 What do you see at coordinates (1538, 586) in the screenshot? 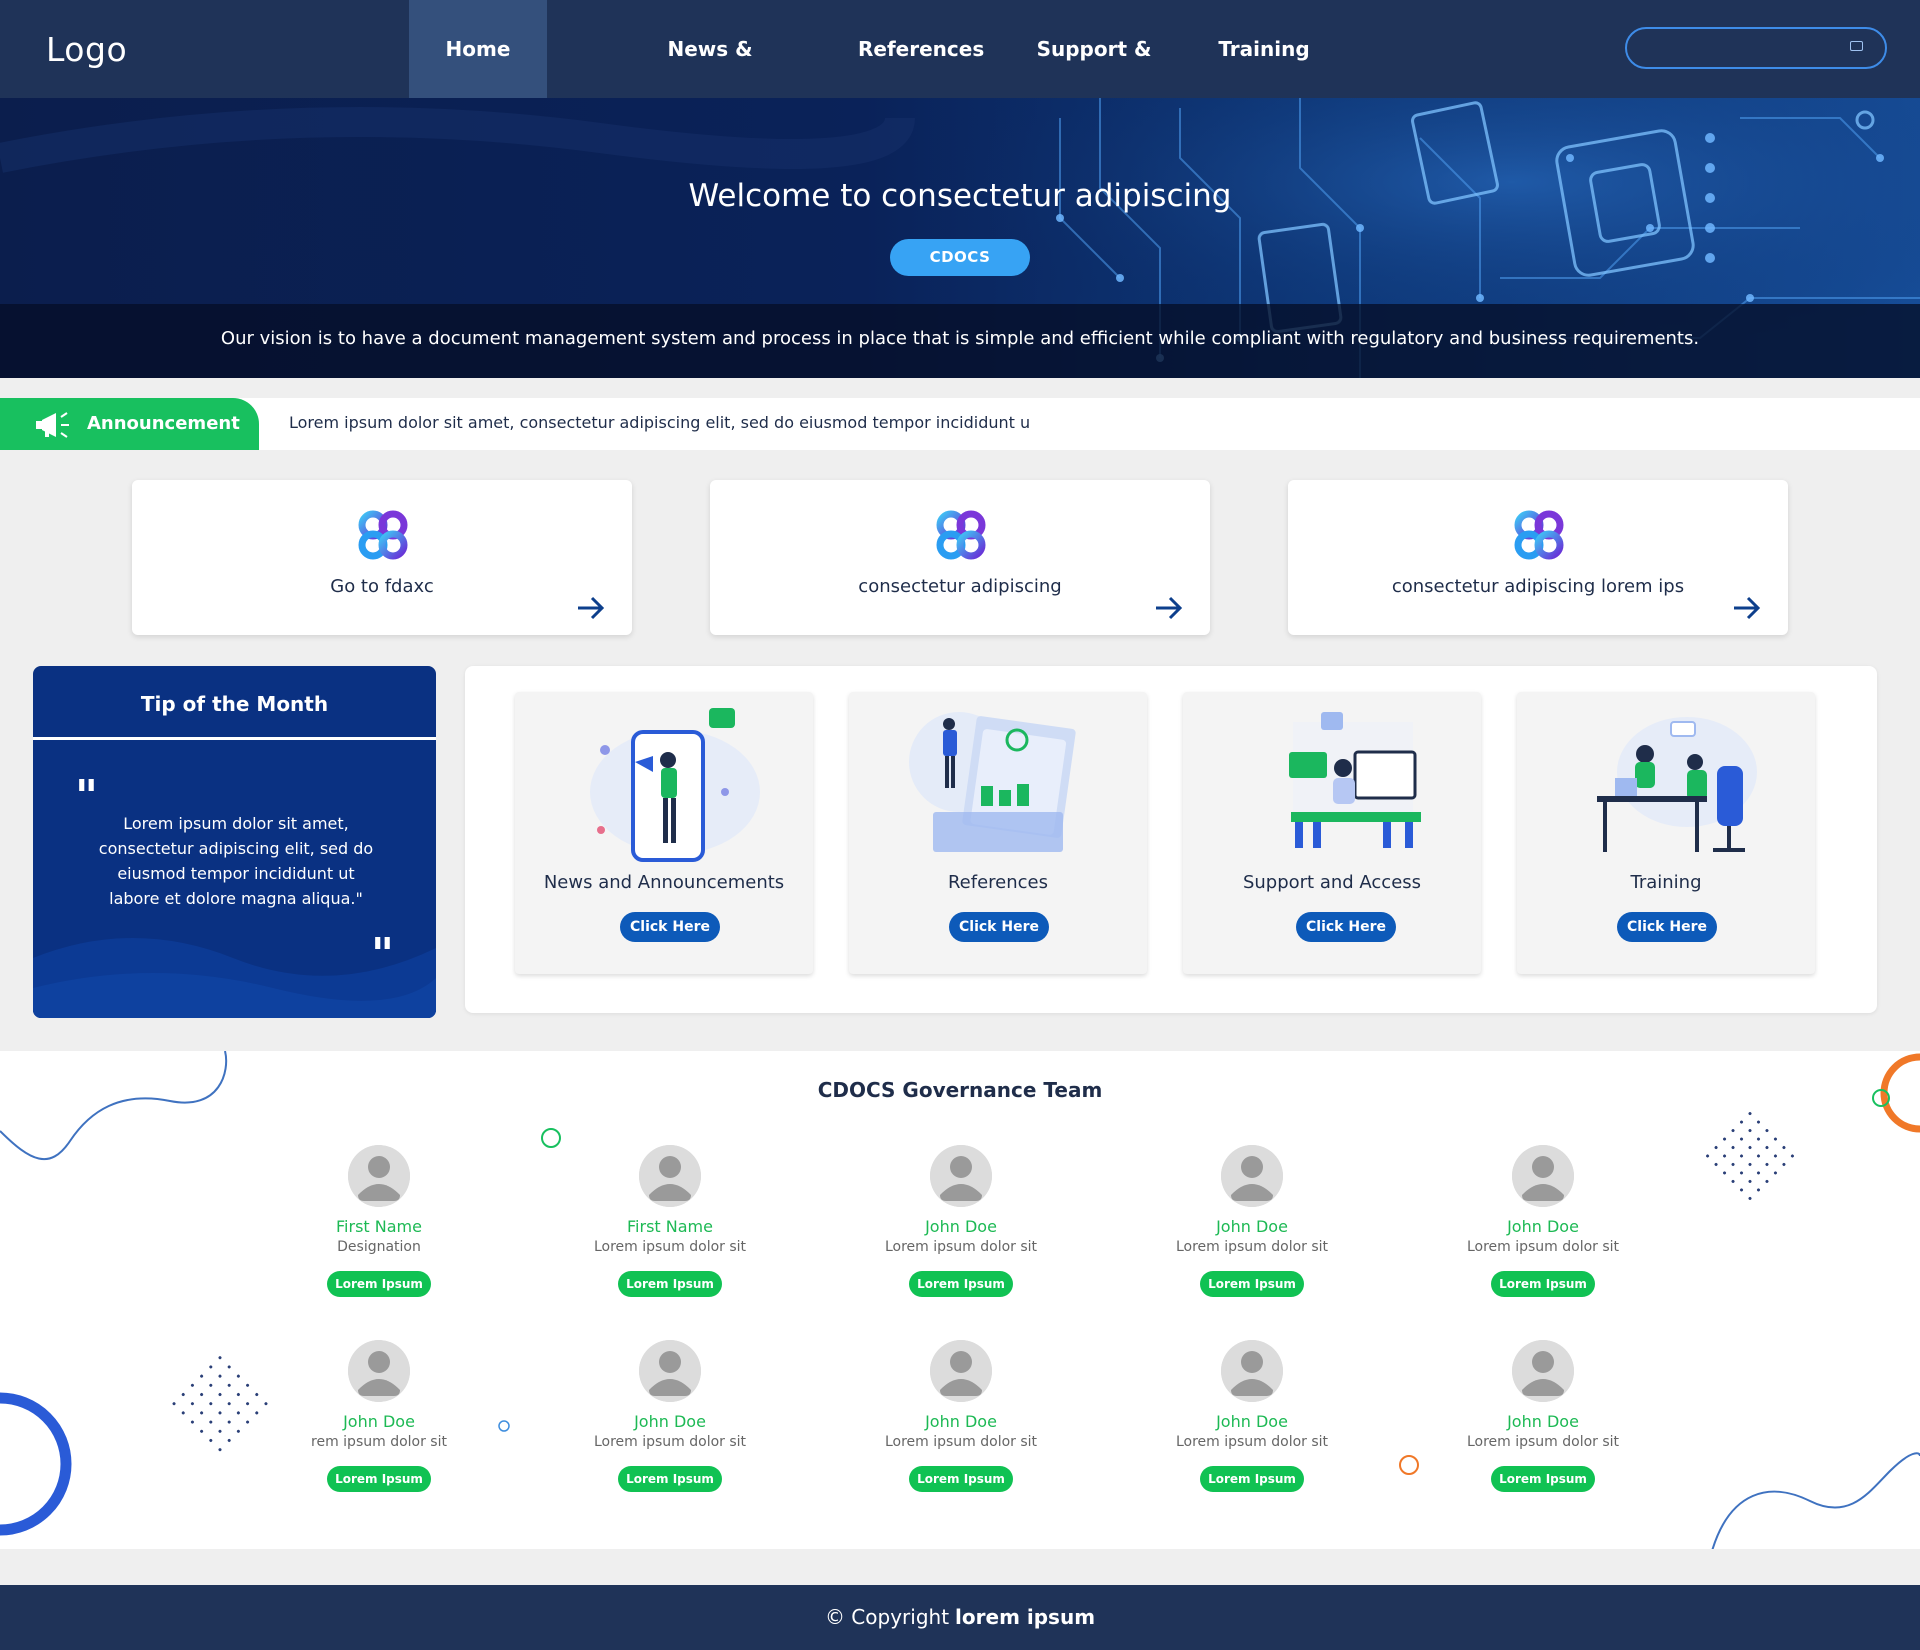
I see `quick-link-label: consectetur adipiscing lorem ips` at bounding box center [1538, 586].